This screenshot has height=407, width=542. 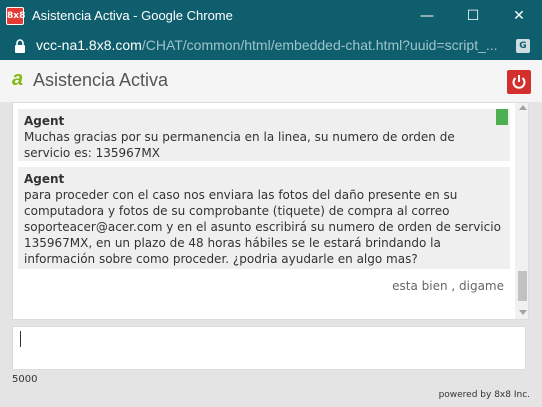 I want to click on text-caret, so click(x=20, y=339).